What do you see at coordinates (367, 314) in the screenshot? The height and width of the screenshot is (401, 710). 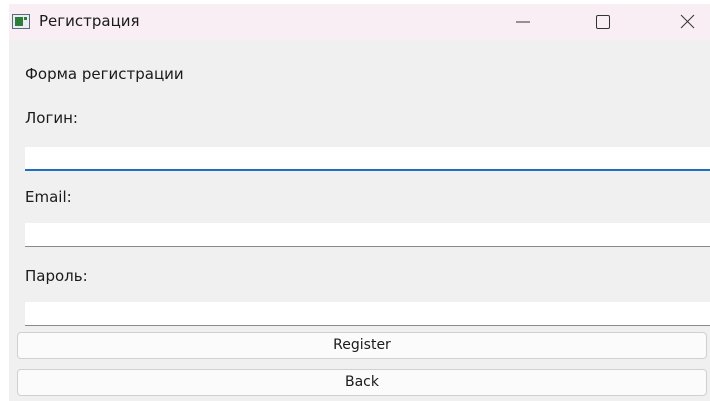 I see `password-input` at bounding box center [367, 314].